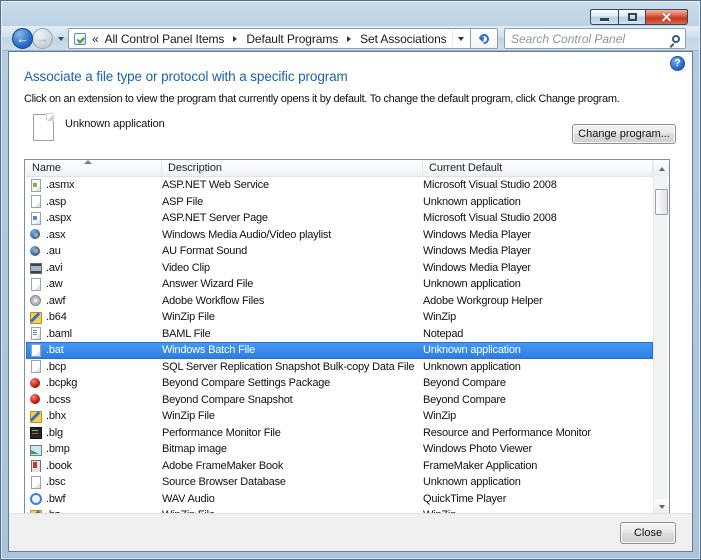 Image resolution: width=701 pixels, height=560 pixels. I want to click on maximize-icon, so click(632, 17).